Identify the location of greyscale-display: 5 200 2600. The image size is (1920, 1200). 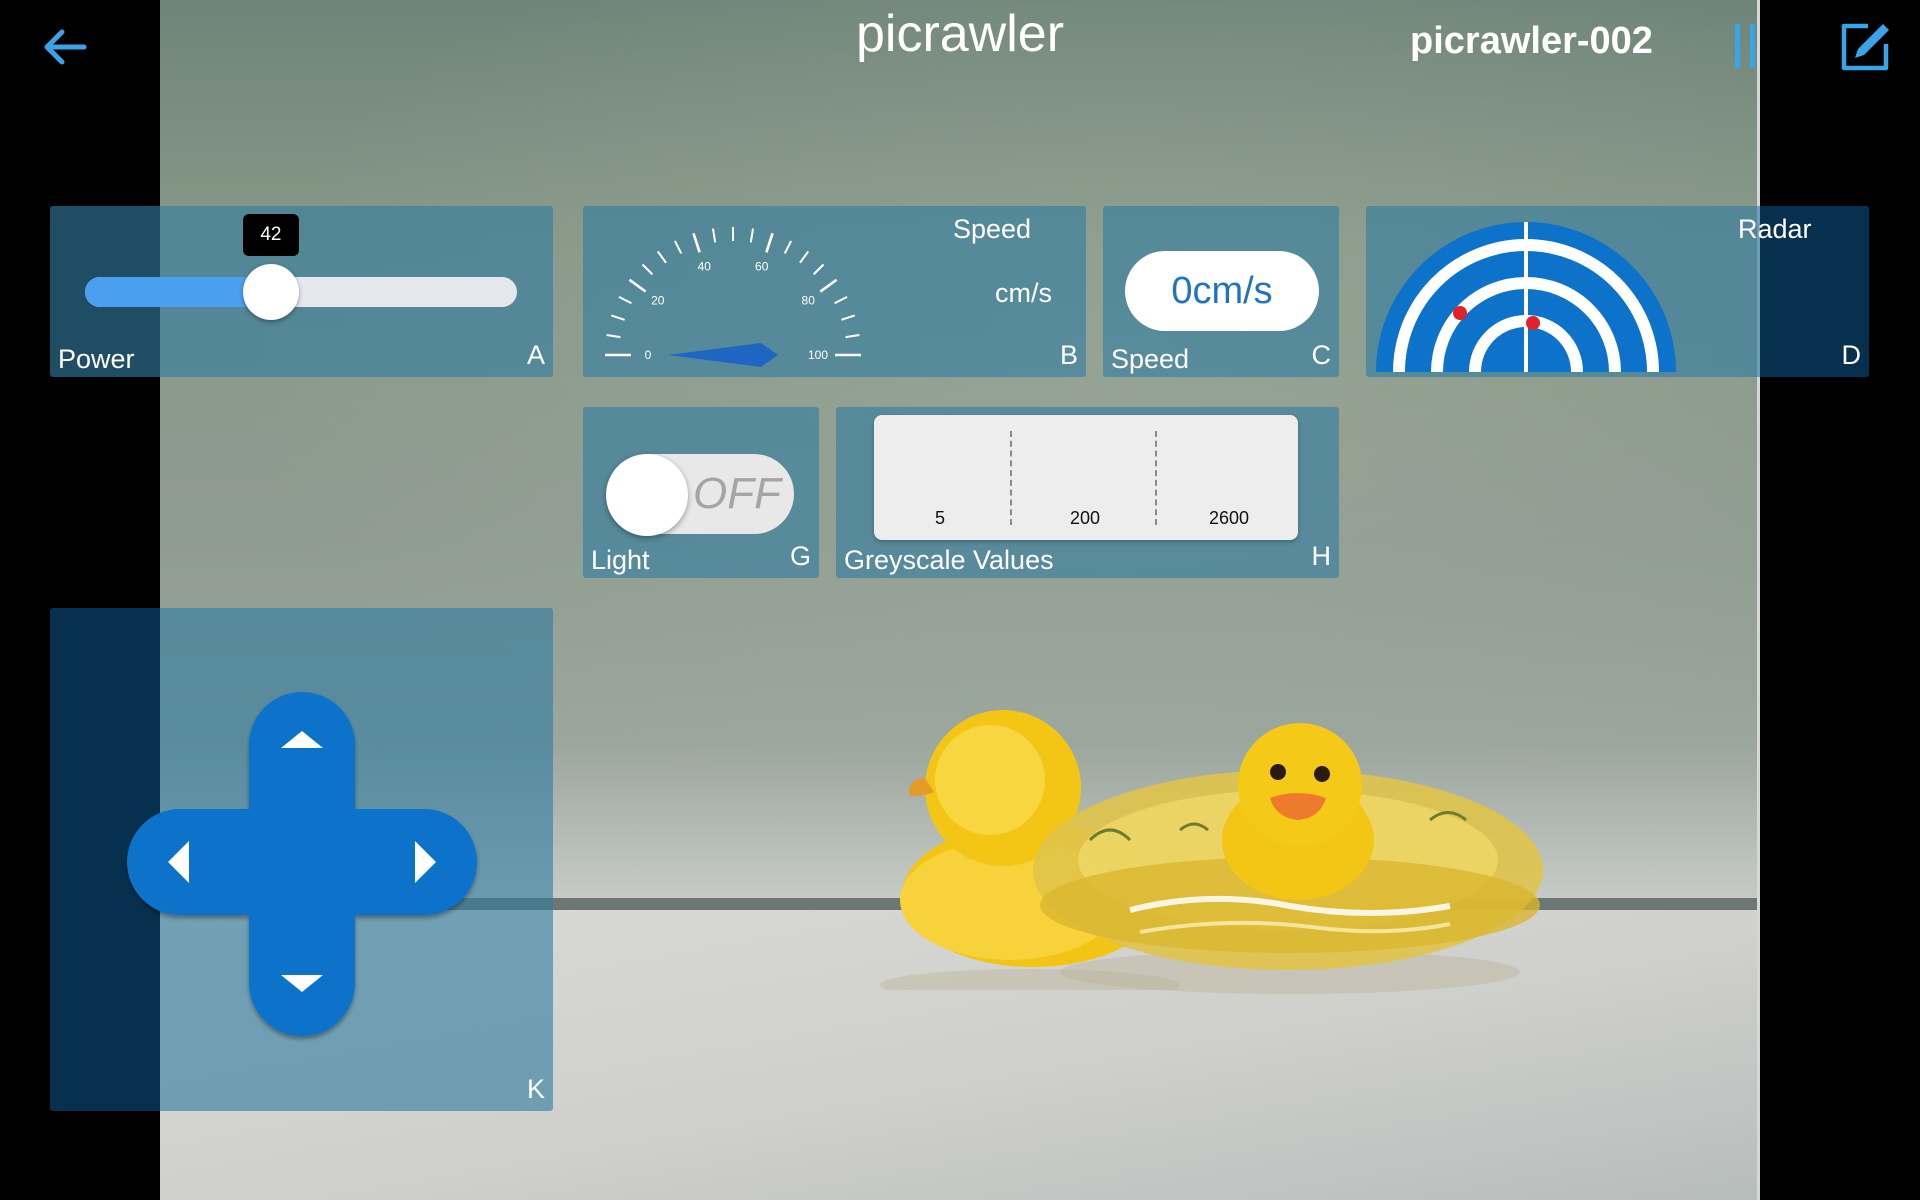
(1086, 477).